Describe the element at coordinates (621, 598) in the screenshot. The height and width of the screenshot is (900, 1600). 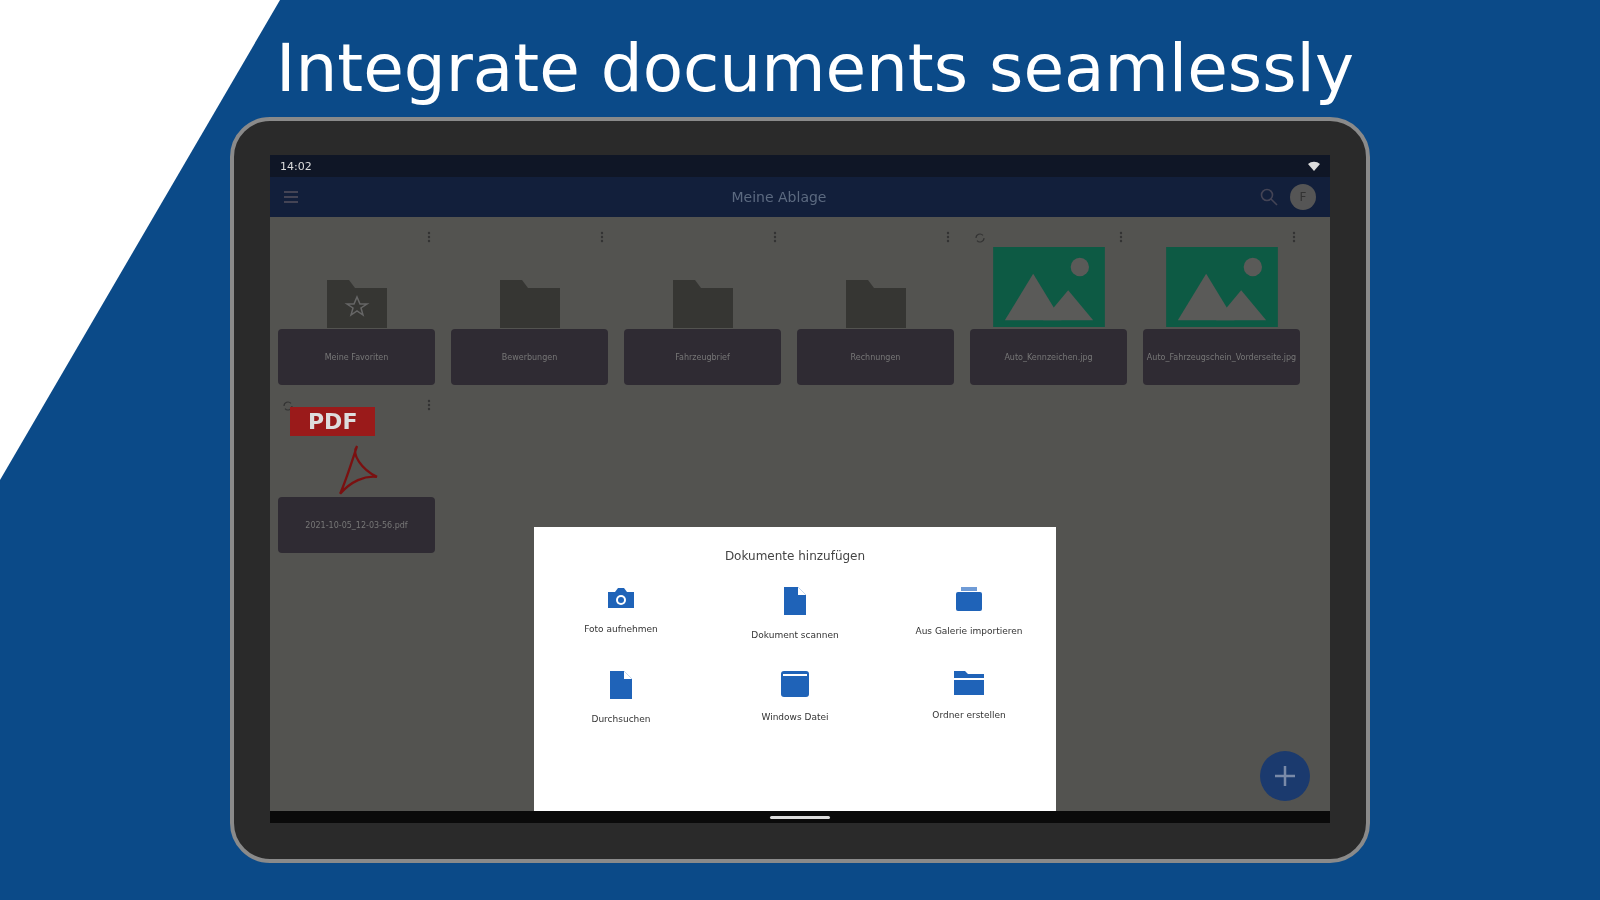
I see `camera-icon` at that location.